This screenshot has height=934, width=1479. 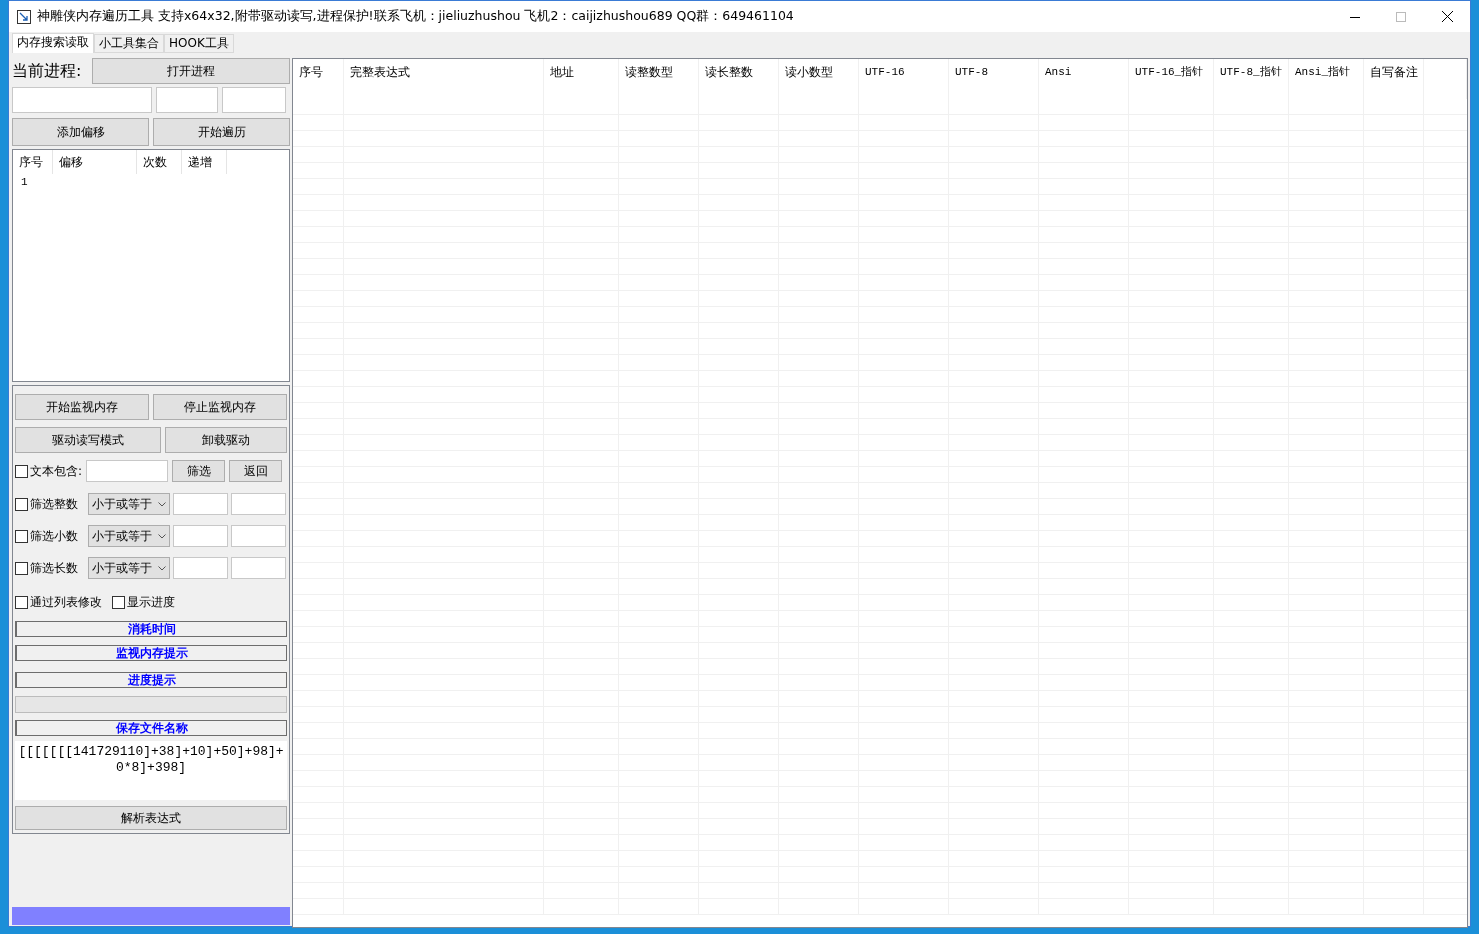 What do you see at coordinates (256, 471) in the screenshot?
I see `filter-button: 返回` at bounding box center [256, 471].